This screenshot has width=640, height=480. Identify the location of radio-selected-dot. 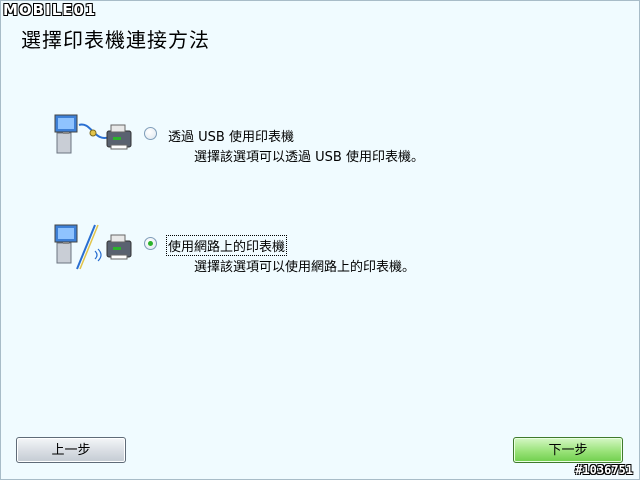
(150, 243).